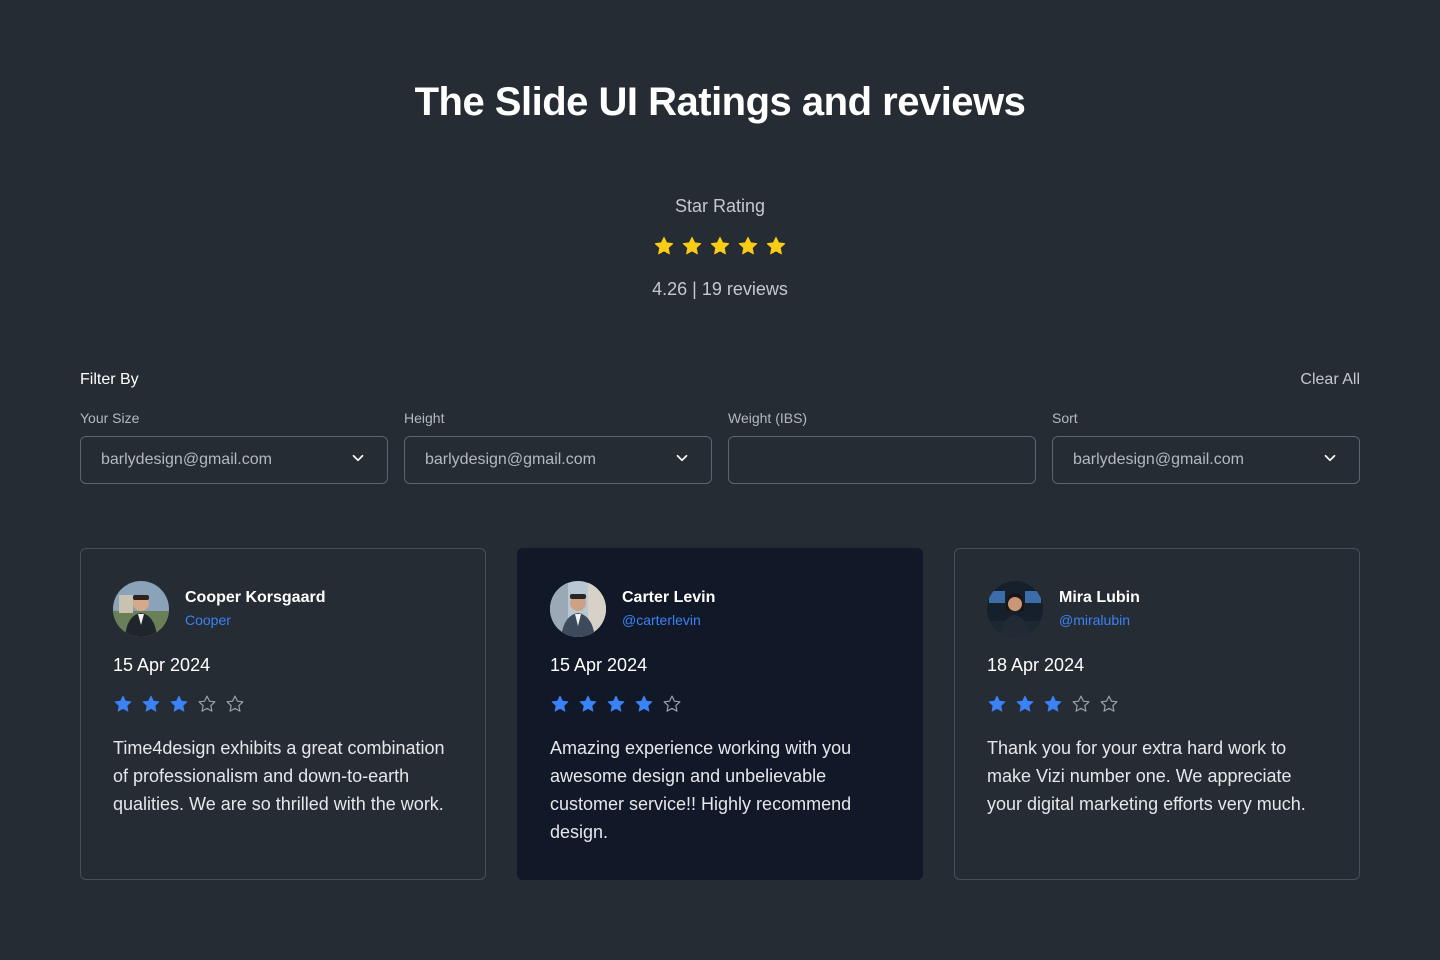 The width and height of the screenshot is (1440, 960). I want to click on filter-height: Height barlydesign@gmail.com, so click(558, 446).